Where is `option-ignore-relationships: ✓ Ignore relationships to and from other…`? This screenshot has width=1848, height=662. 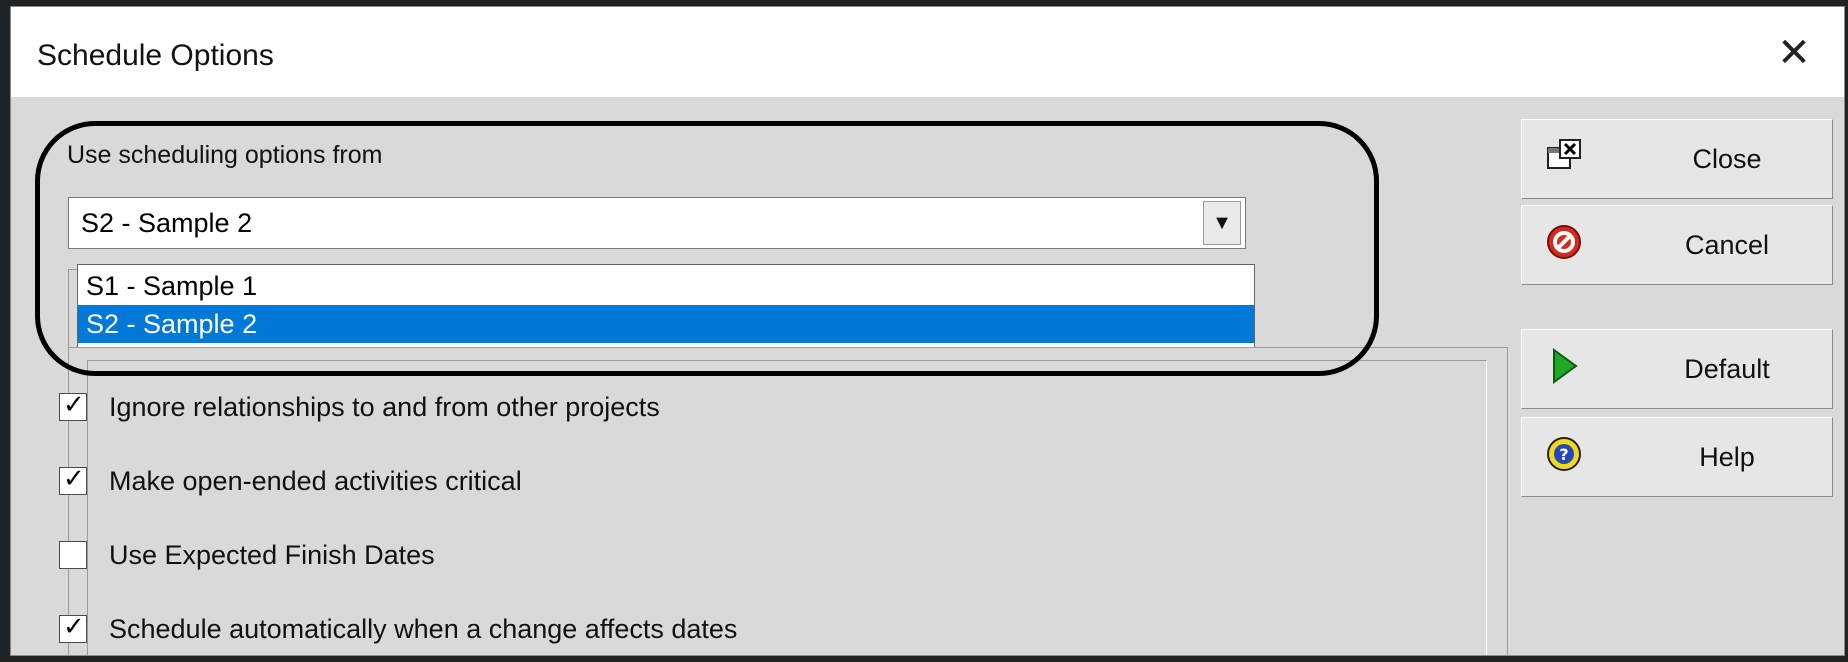 option-ignore-relationships: ✓ Ignore relationships to and from other… is located at coordinates (359, 407).